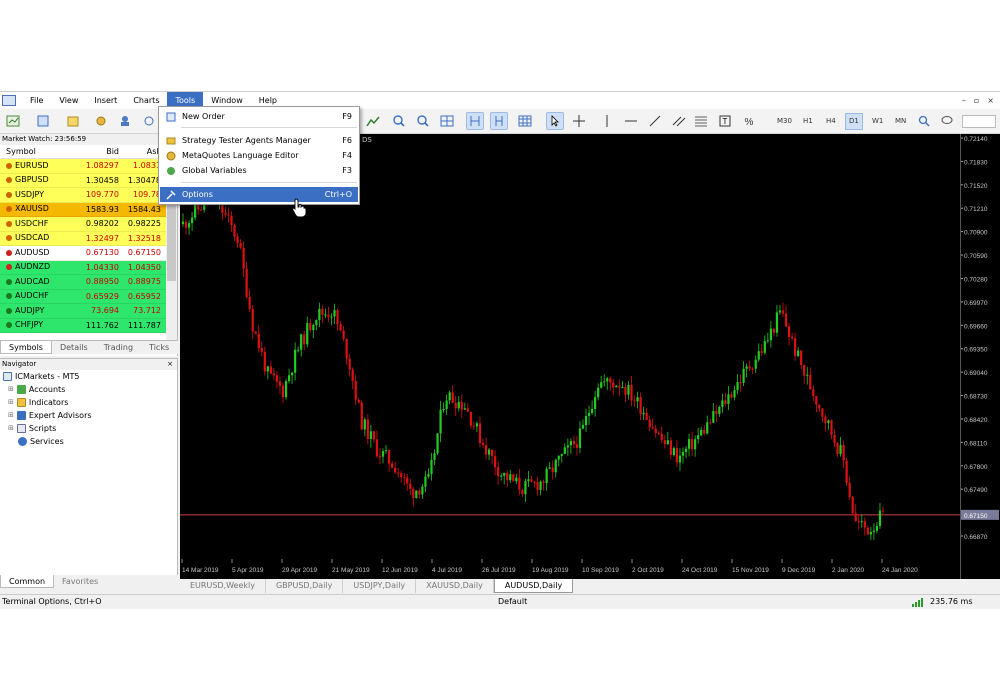 The image size is (1000, 700). What do you see at coordinates (259, 155) in the screenshot?
I see `menu-item-language-editor: MetaQuotes Language Editor F4` at bounding box center [259, 155].